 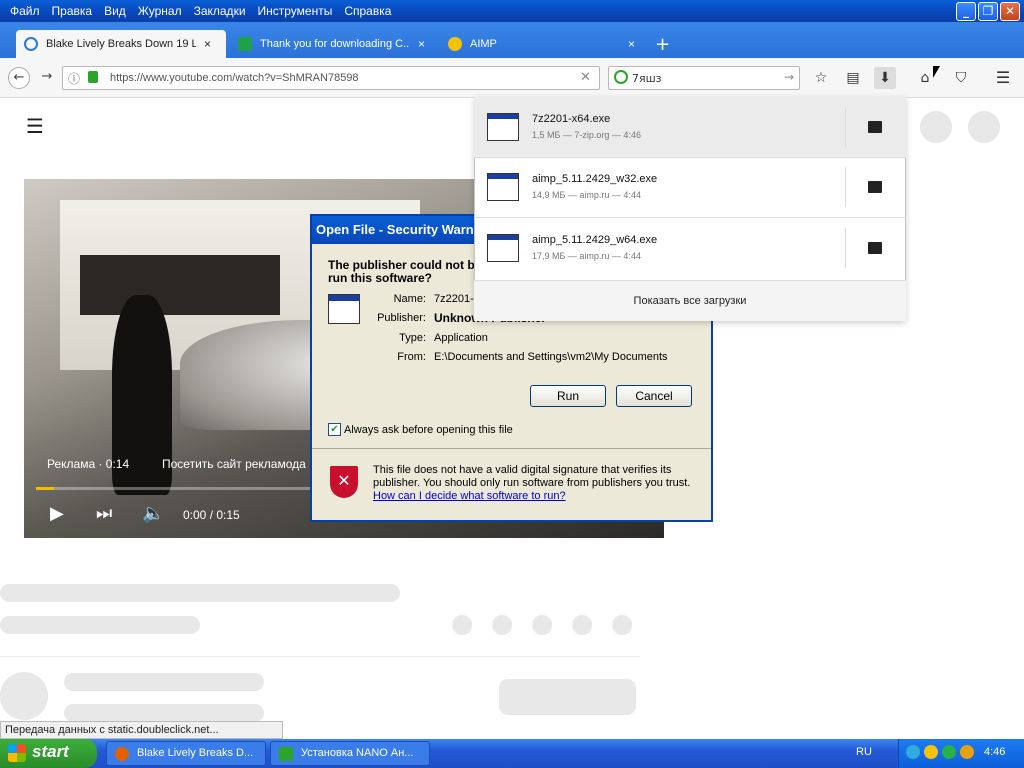 I want to click on installer-icon, so click(x=286, y=754).